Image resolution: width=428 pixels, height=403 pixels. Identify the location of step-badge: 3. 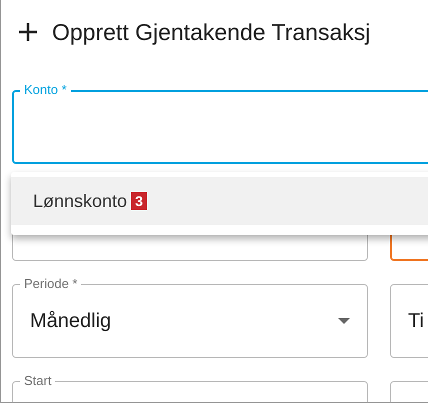
(139, 201).